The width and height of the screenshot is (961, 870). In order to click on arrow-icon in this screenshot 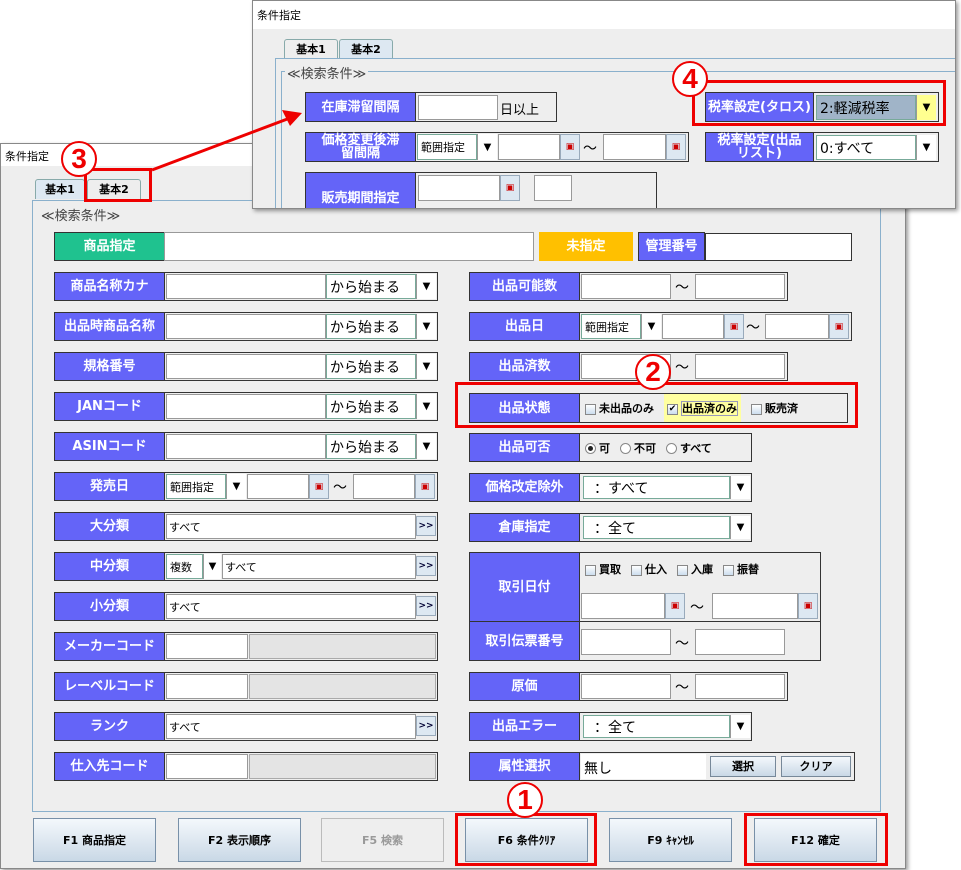, I will do `click(226, 141)`.